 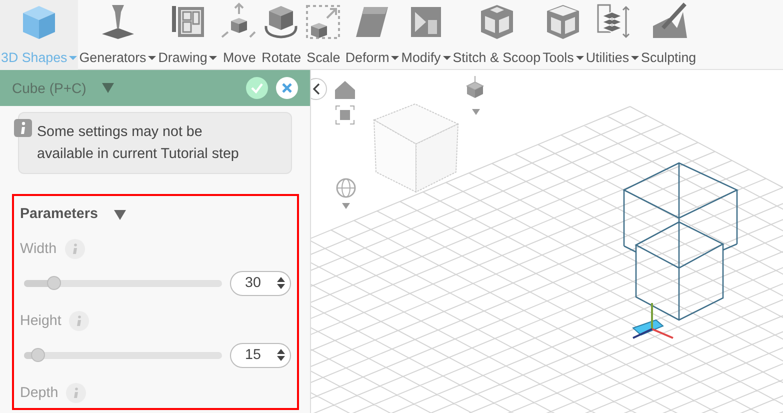 What do you see at coordinates (59, 214) in the screenshot?
I see `section-title: Parameters` at bounding box center [59, 214].